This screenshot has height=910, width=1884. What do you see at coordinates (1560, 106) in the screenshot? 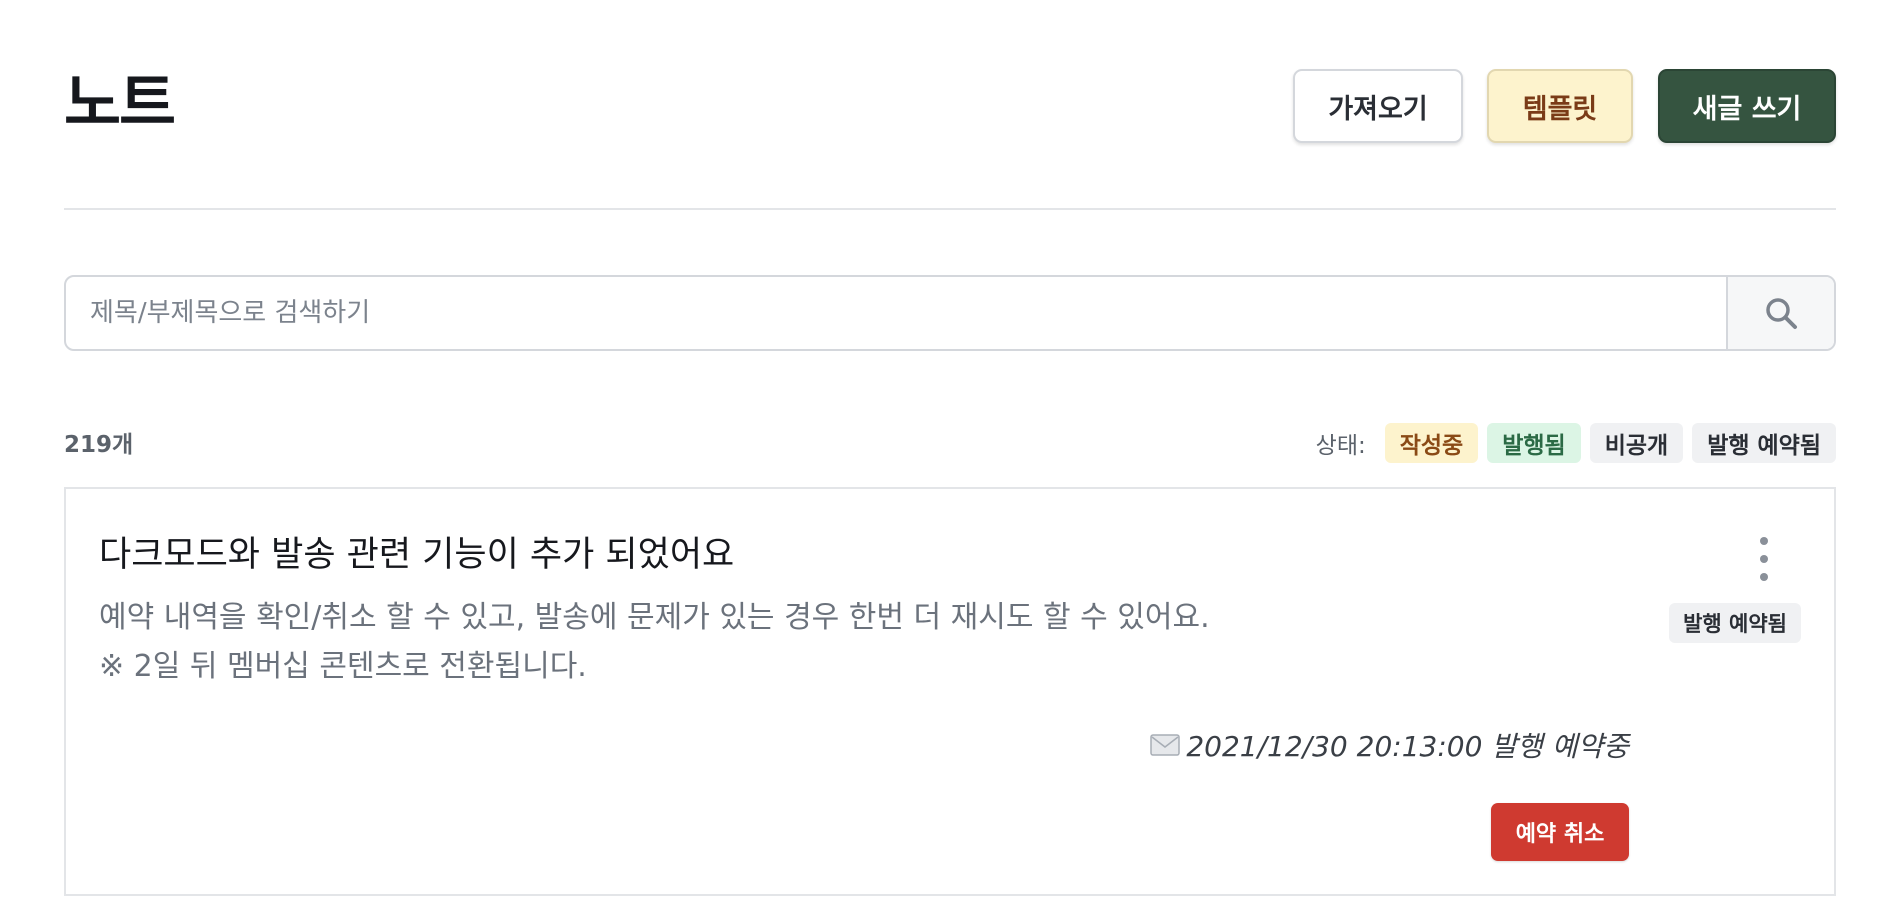
I see `template-button: 템플릿` at bounding box center [1560, 106].